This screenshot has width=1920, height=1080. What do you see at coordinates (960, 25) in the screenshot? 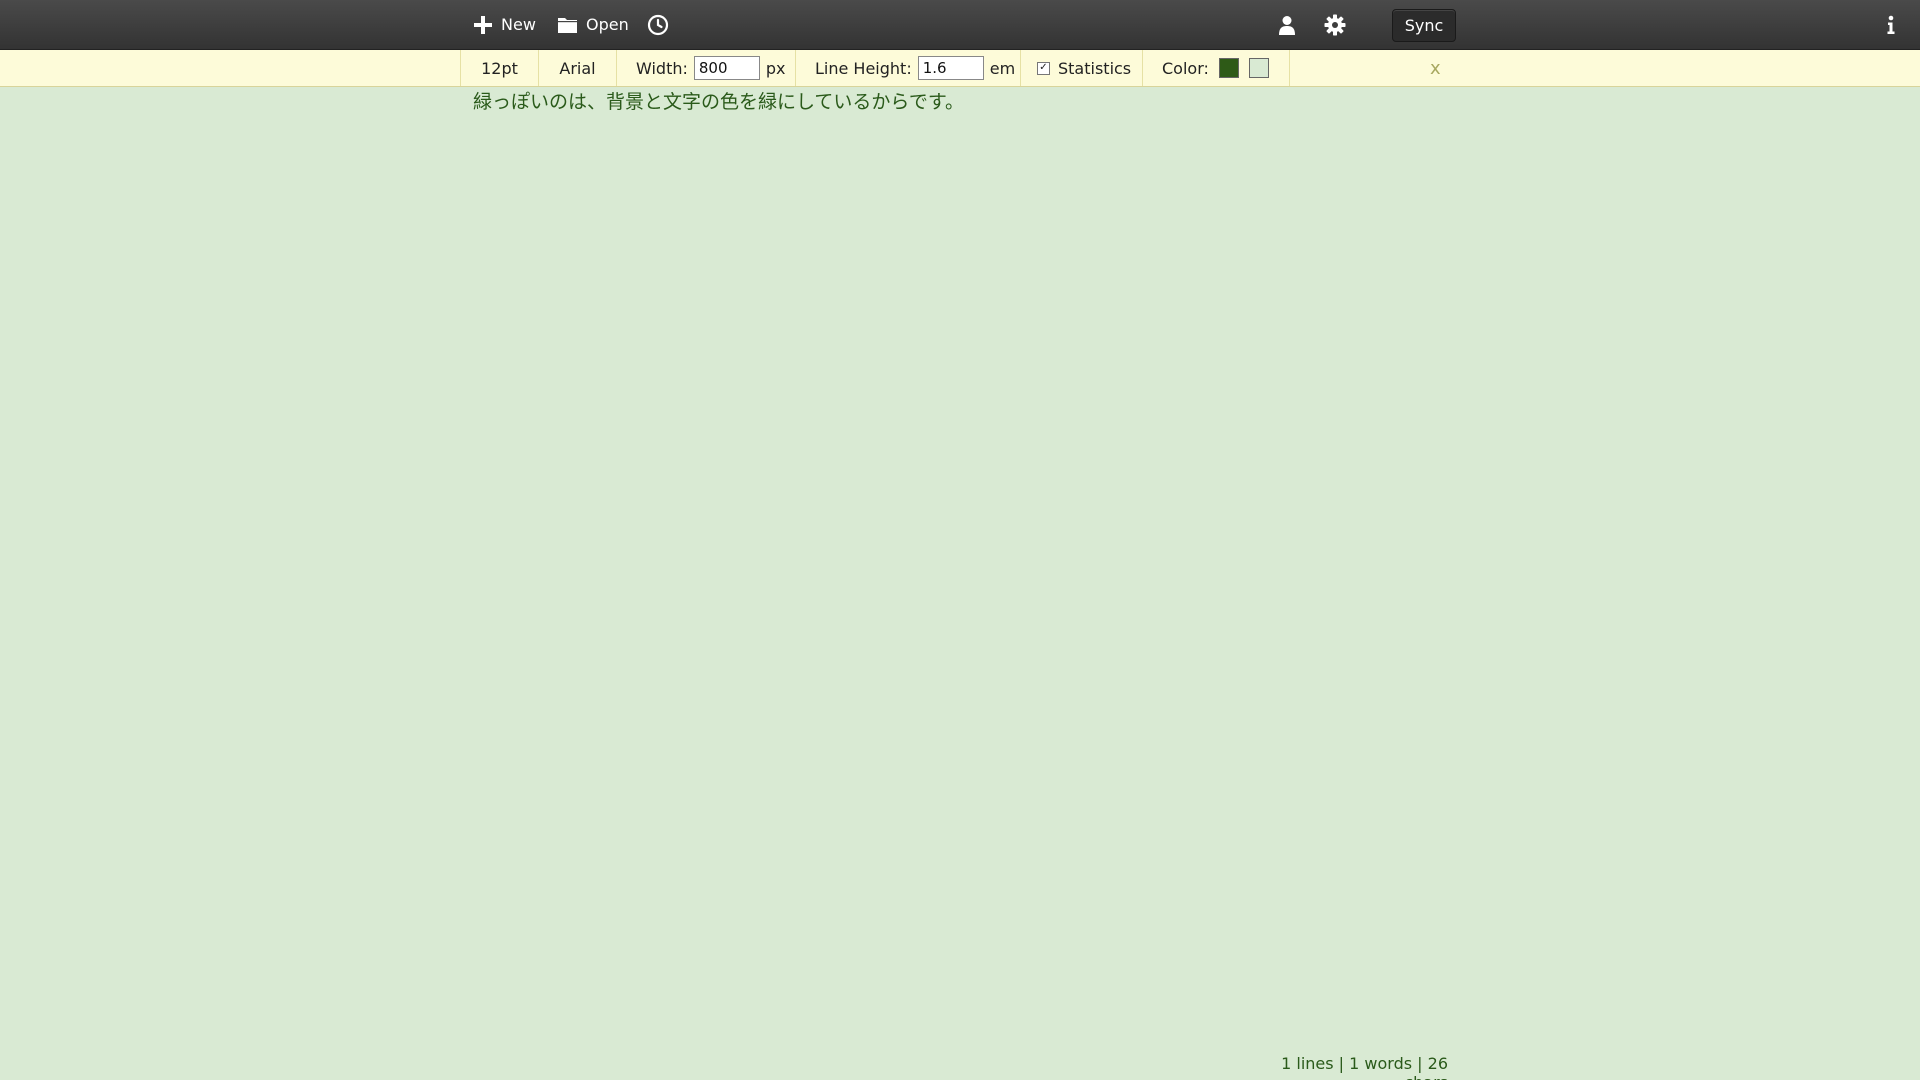
I see `top-toolbar: New Open Sync` at bounding box center [960, 25].